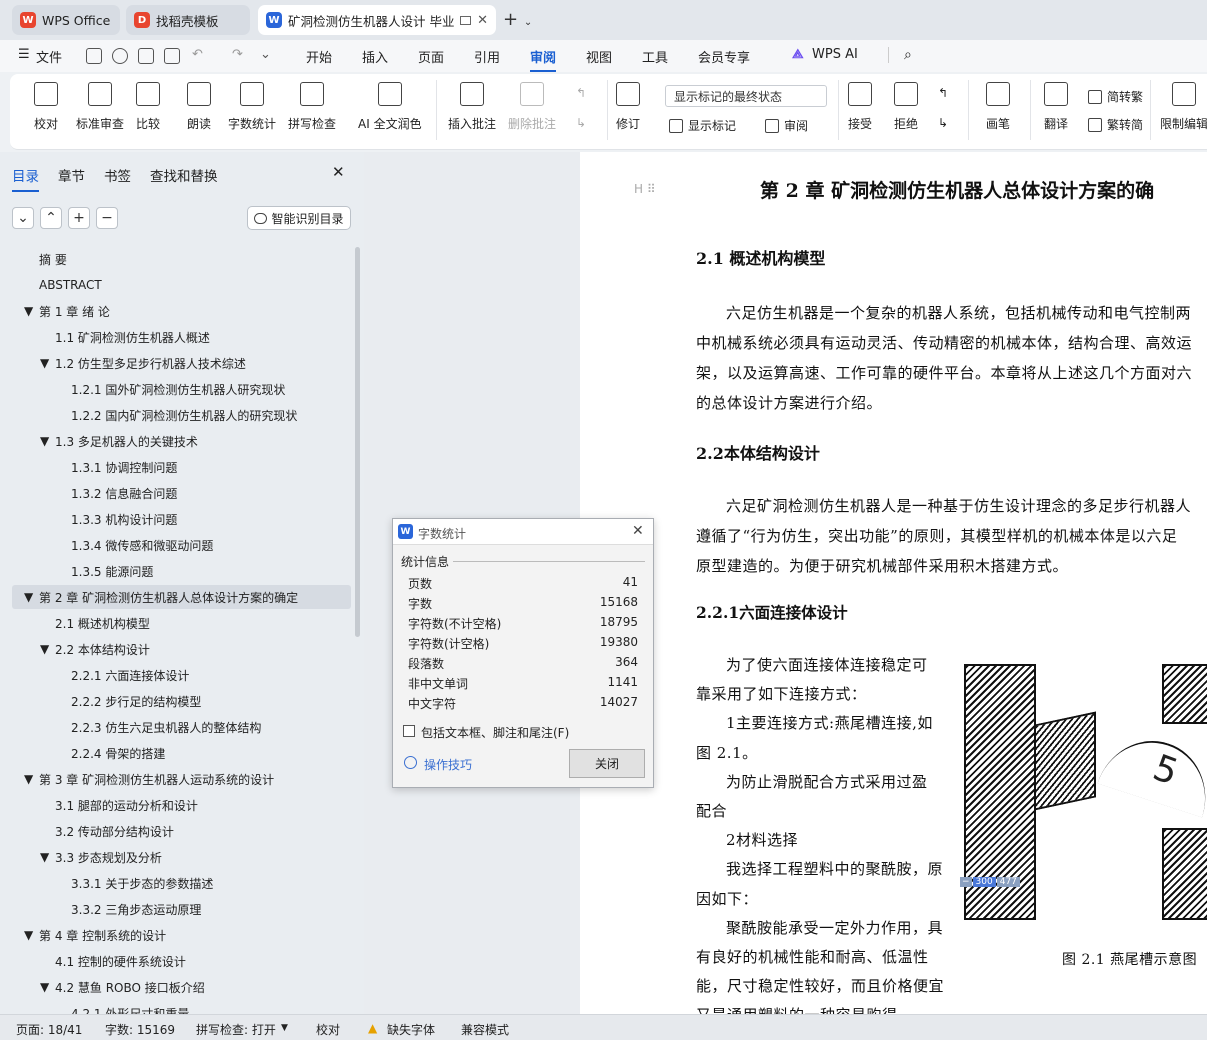  I want to click on proofread-button: 校对, so click(46, 107).